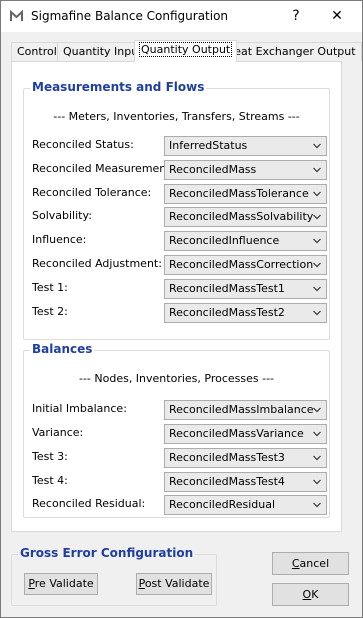  What do you see at coordinates (92, 192) in the screenshot?
I see `reconciled-tolerance-label: Reconciled Tolerance:` at bounding box center [92, 192].